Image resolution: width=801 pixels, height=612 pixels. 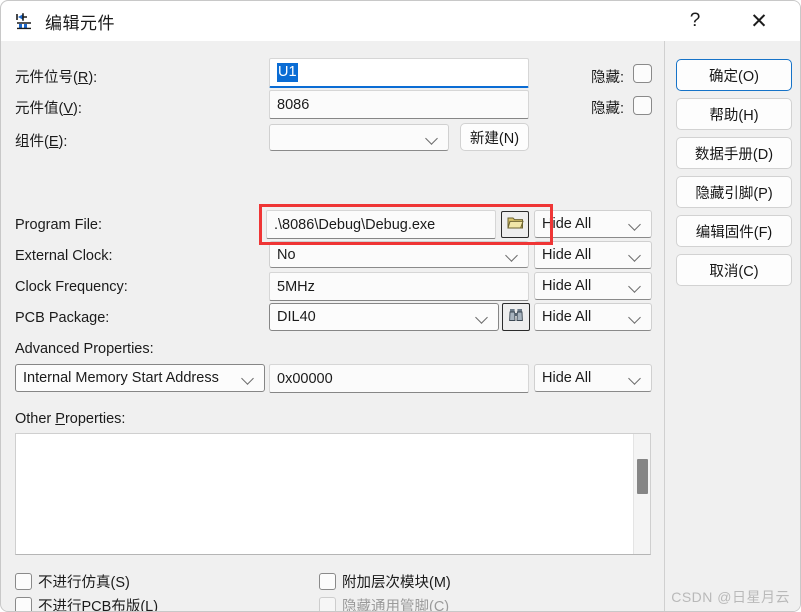 I want to click on external-clock-value: No, so click(x=286, y=254).